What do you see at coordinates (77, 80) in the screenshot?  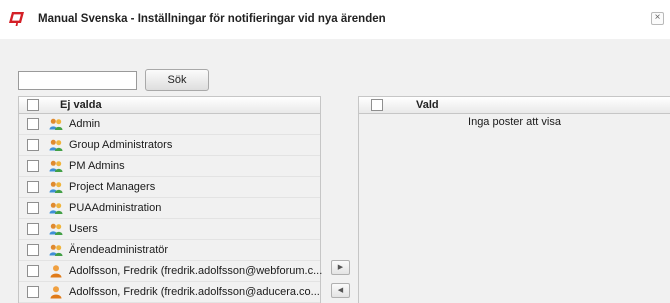 I see `search-input` at bounding box center [77, 80].